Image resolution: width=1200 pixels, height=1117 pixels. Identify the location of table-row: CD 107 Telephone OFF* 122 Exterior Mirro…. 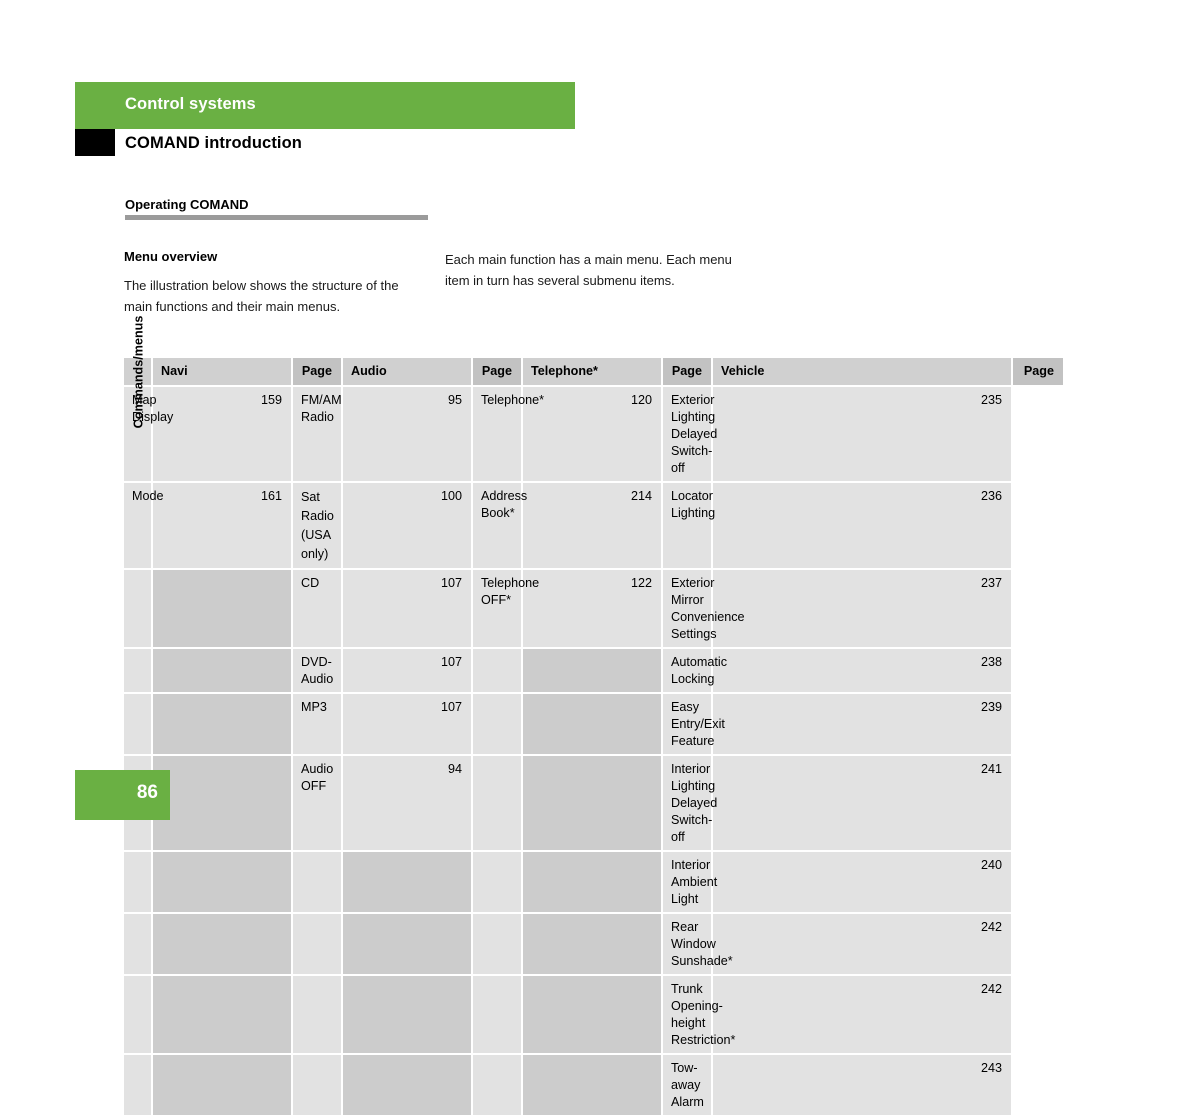
(594, 609).